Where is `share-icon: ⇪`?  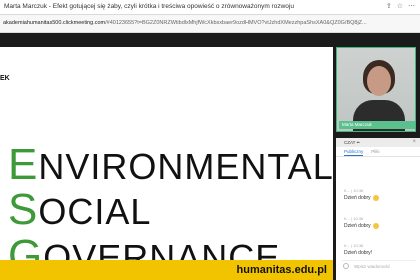 share-icon: ⇪ is located at coordinates (389, 7).